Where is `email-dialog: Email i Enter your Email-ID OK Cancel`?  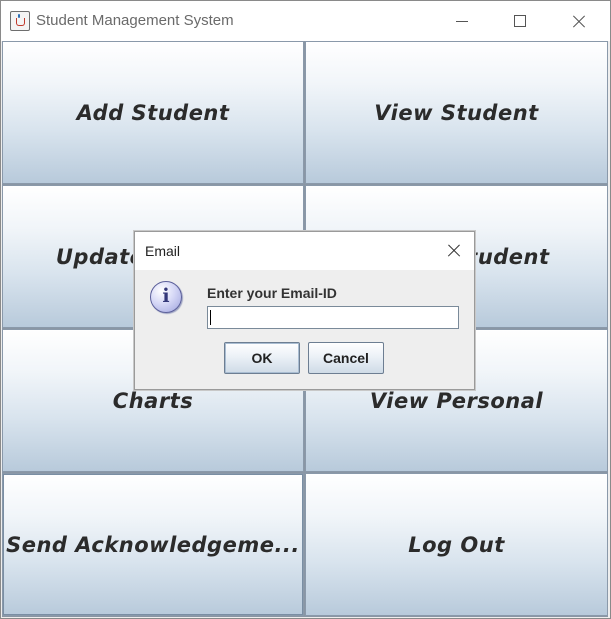 email-dialog: Email i Enter your Email-ID OK Cancel is located at coordinates (304, 310).